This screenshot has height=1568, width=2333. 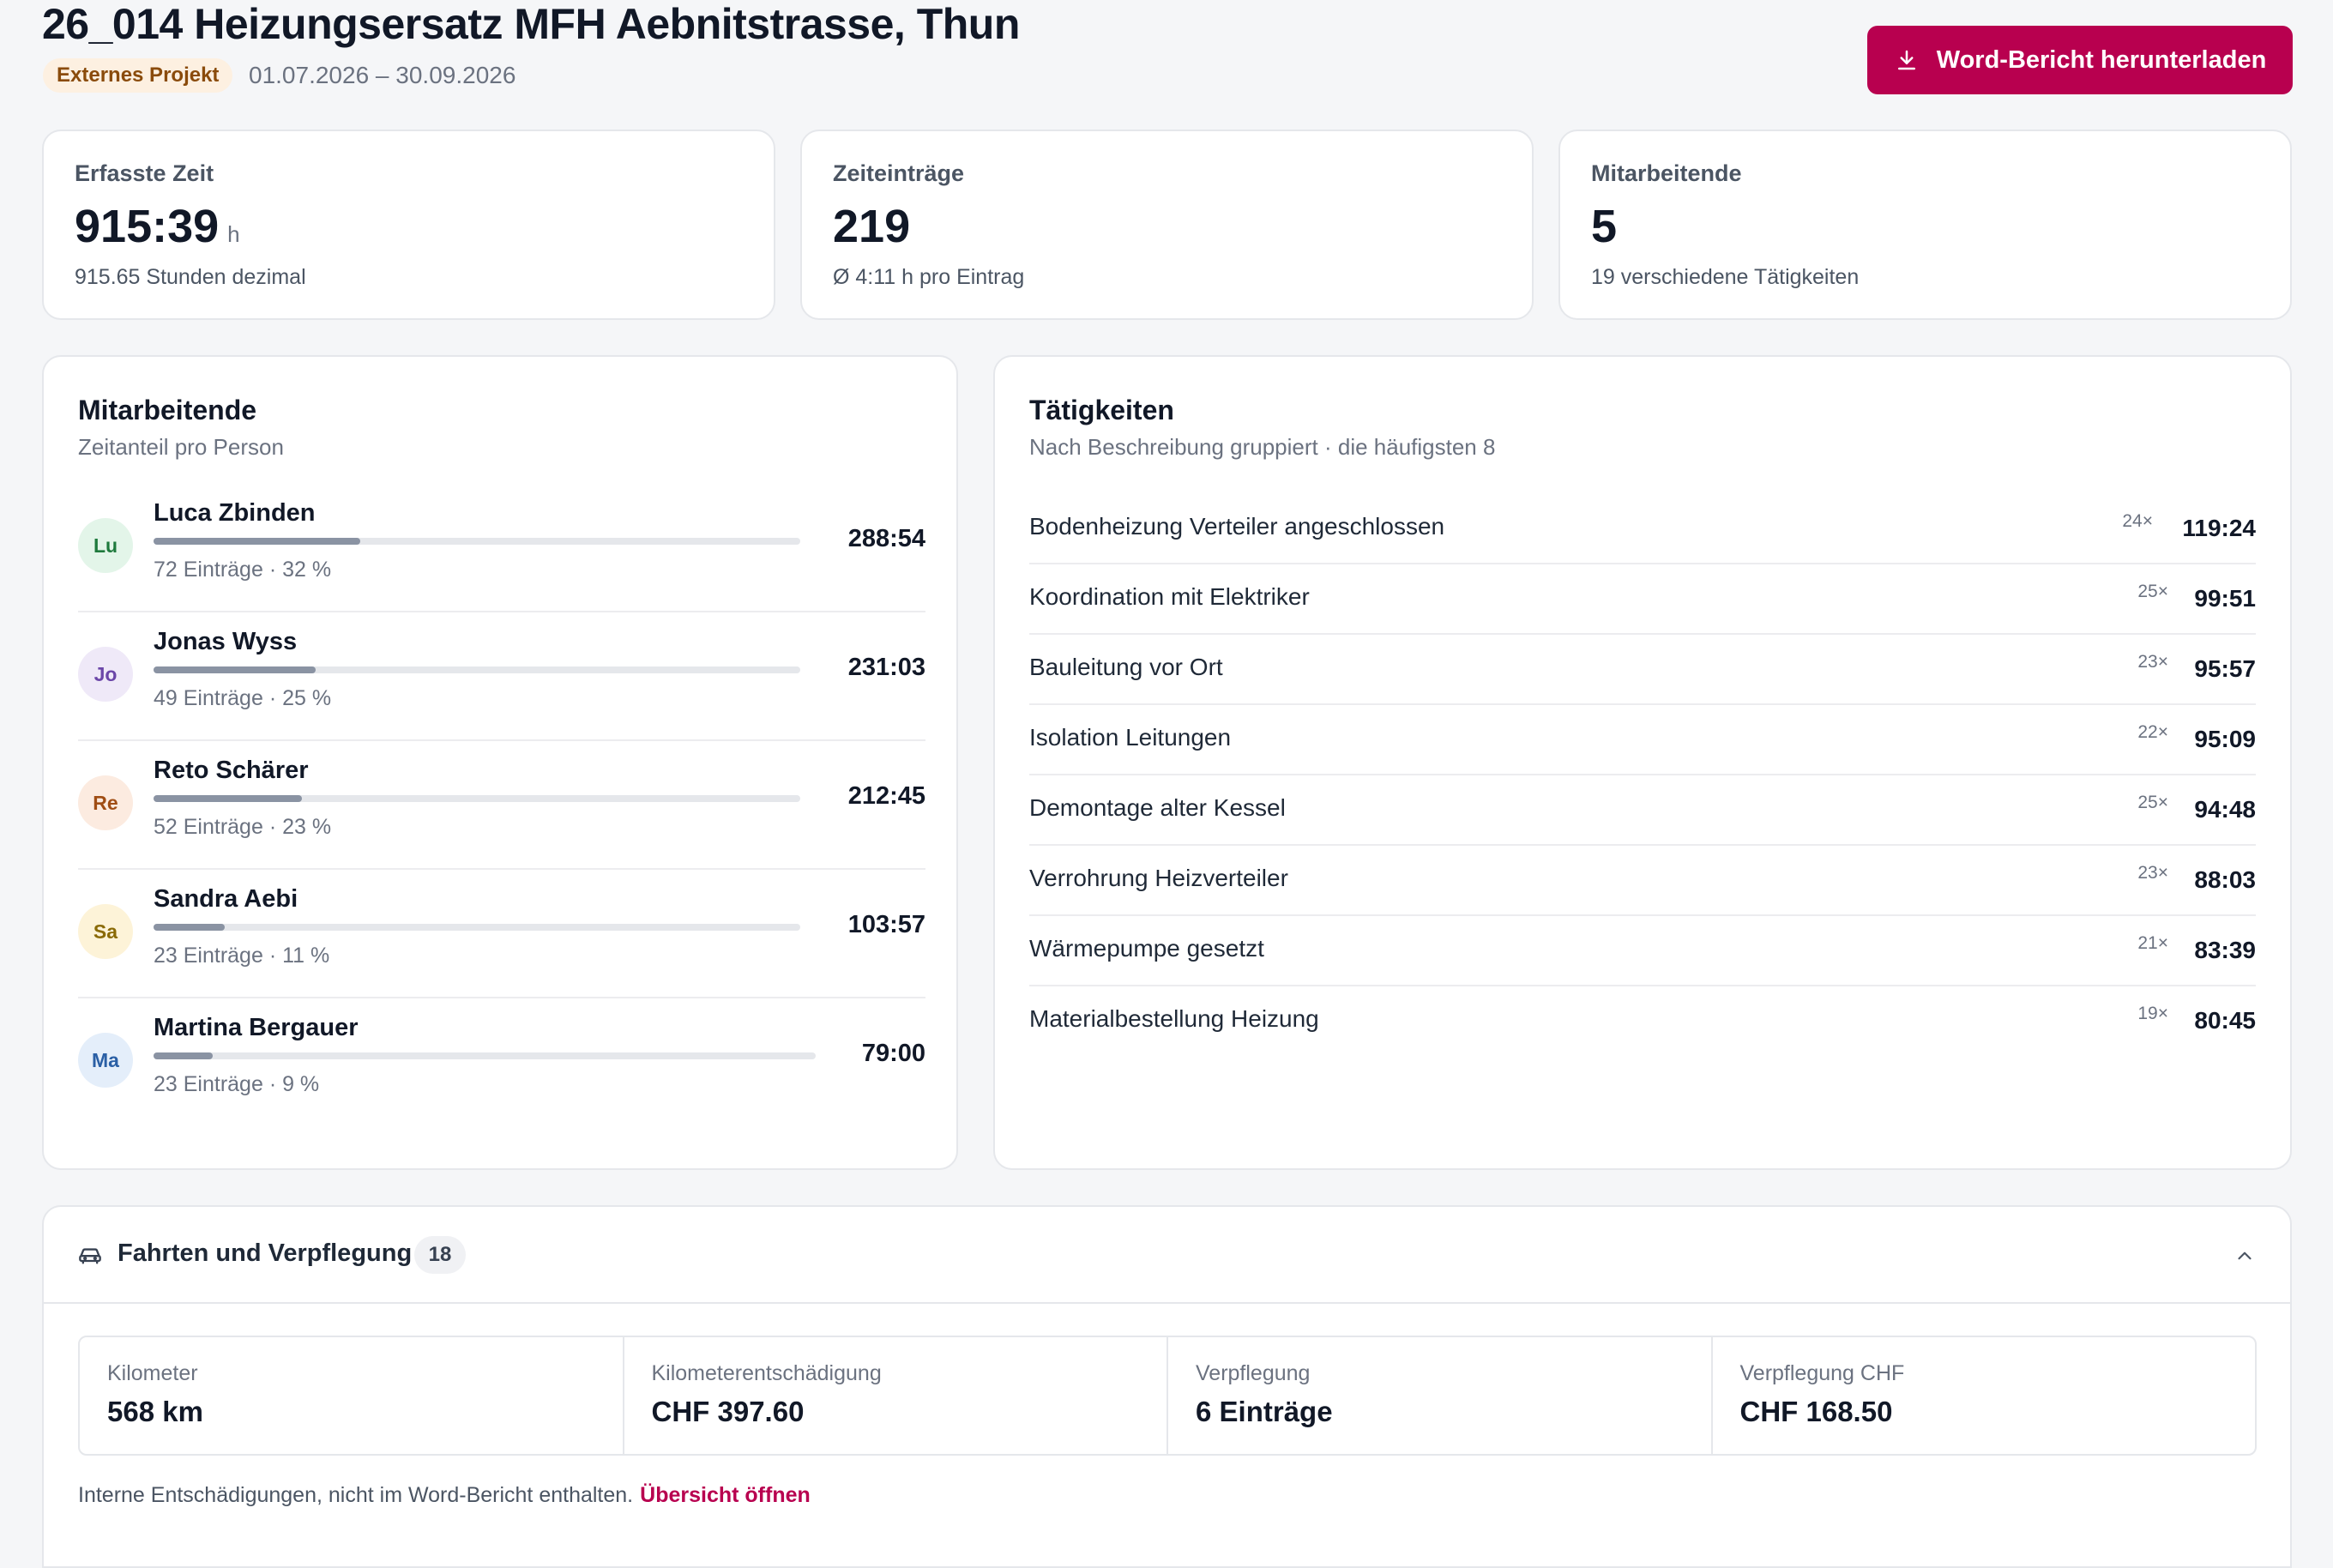 What do you see at coordinates (893, 1053) in the screenshot?
I see `employee-hours: 79:00` at bounding box center [893, 1053].